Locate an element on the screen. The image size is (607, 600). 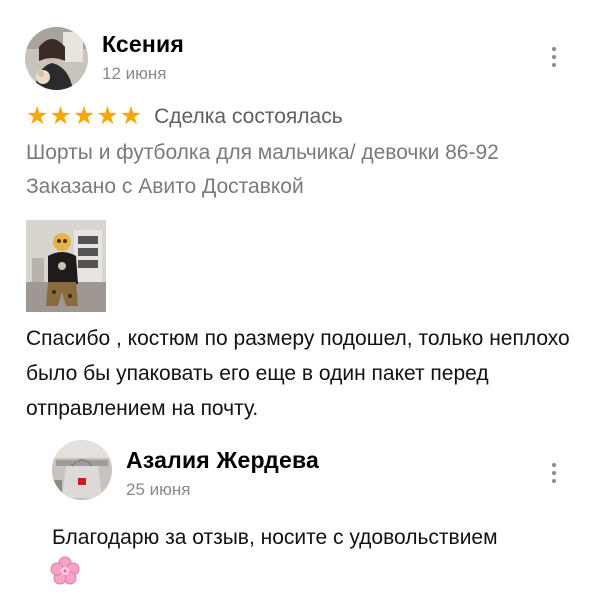
cherry-blossom-icon is located at coordinates (65, 573).